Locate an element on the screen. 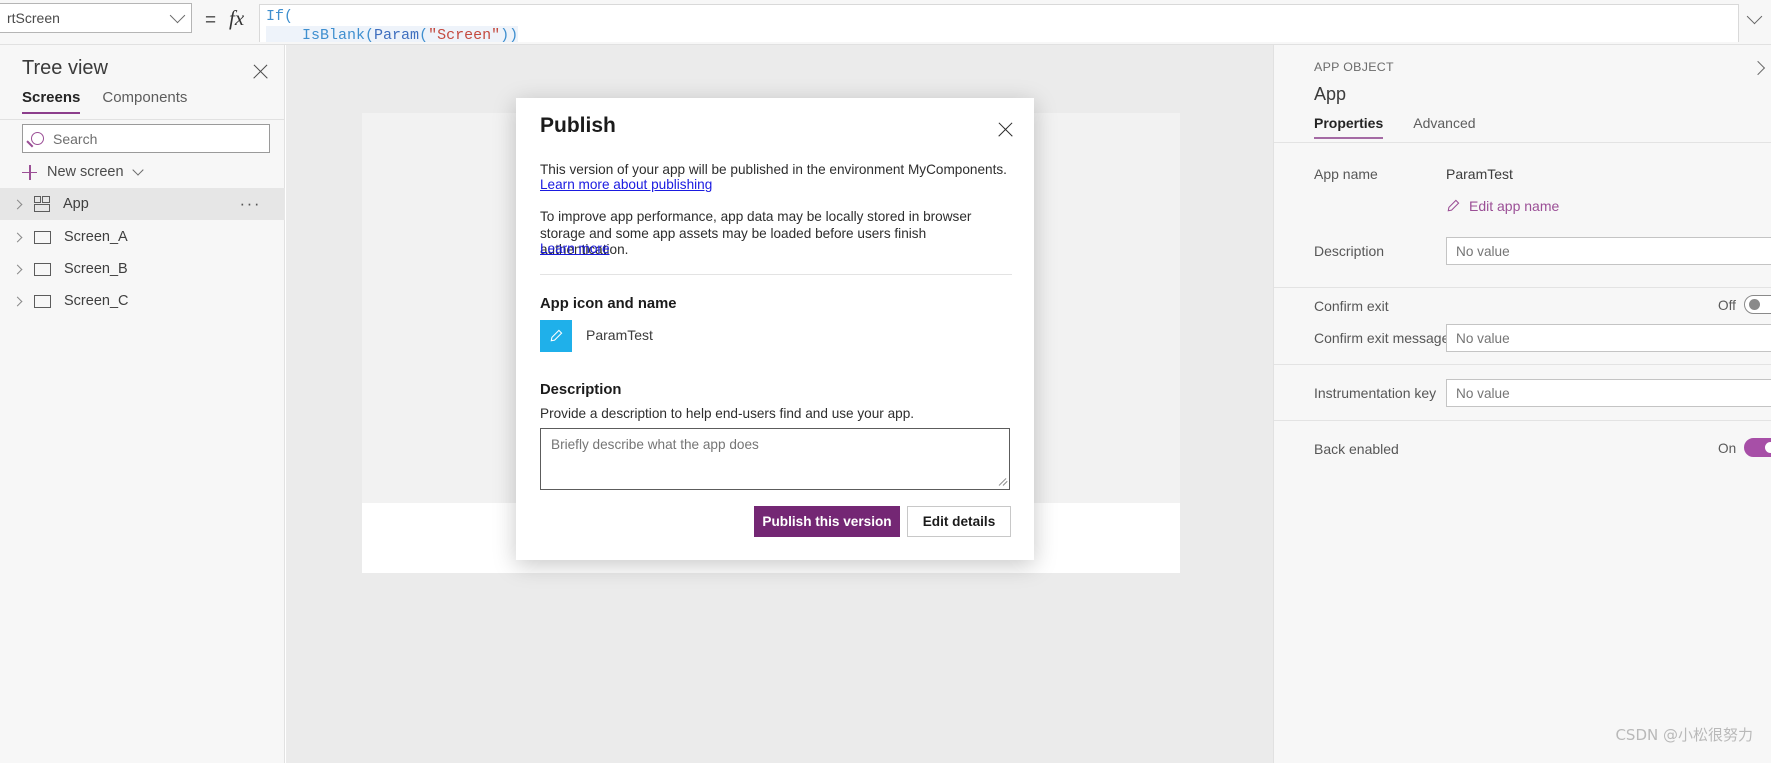  app-icon is located at coordinates (556, 336).